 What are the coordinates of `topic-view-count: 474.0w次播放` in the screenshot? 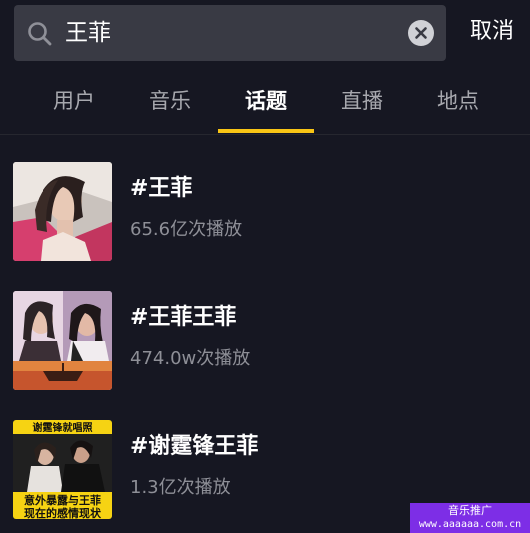 It's located at (190, 358).